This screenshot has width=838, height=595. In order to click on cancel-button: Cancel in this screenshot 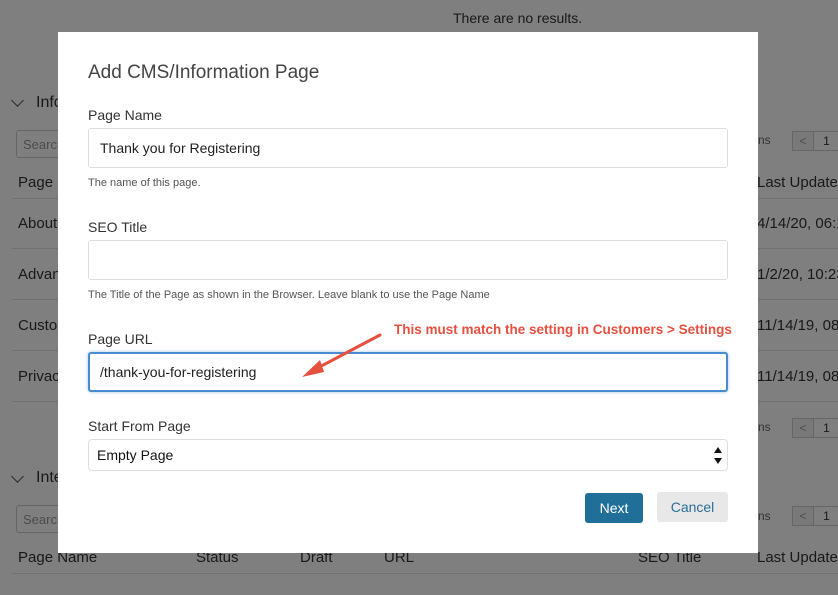, I will do `click(692, 507)`.